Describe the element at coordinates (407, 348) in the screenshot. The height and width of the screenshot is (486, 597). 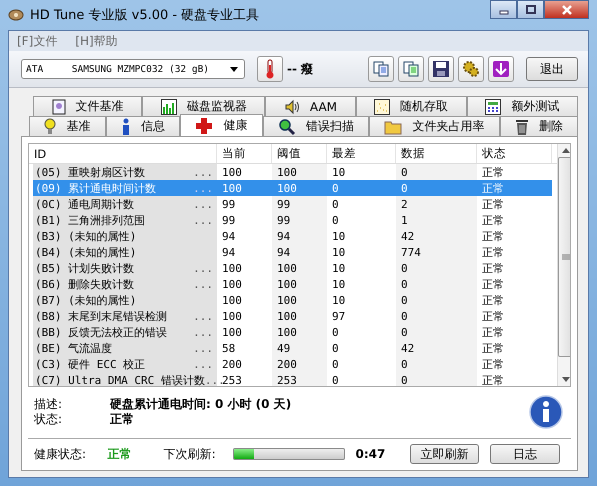
I see `table-cell: 42` at that location.